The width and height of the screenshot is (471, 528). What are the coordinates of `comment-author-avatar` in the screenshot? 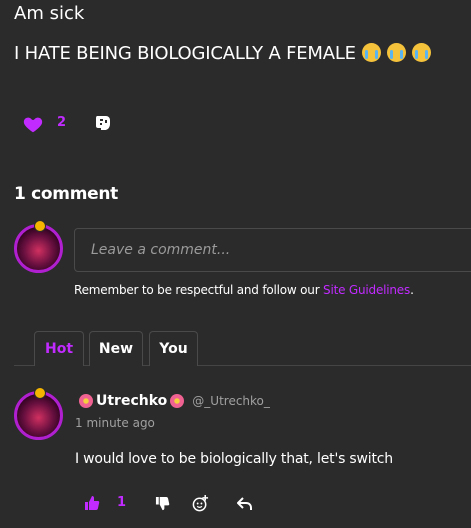 It's located at (38, 413).